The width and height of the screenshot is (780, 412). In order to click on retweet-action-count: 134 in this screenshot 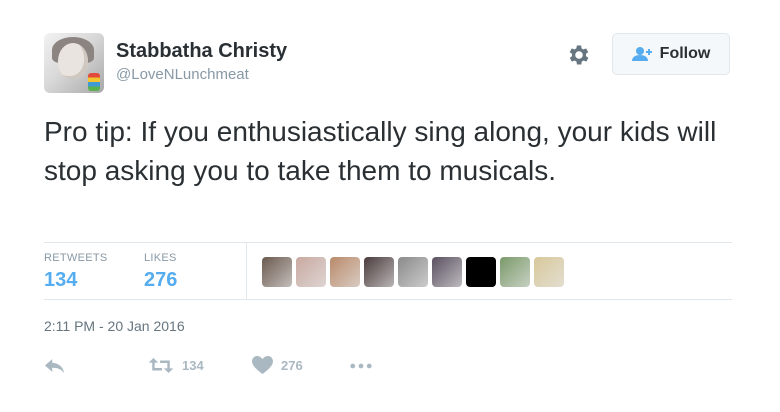, I will do `click(193, 365)`.